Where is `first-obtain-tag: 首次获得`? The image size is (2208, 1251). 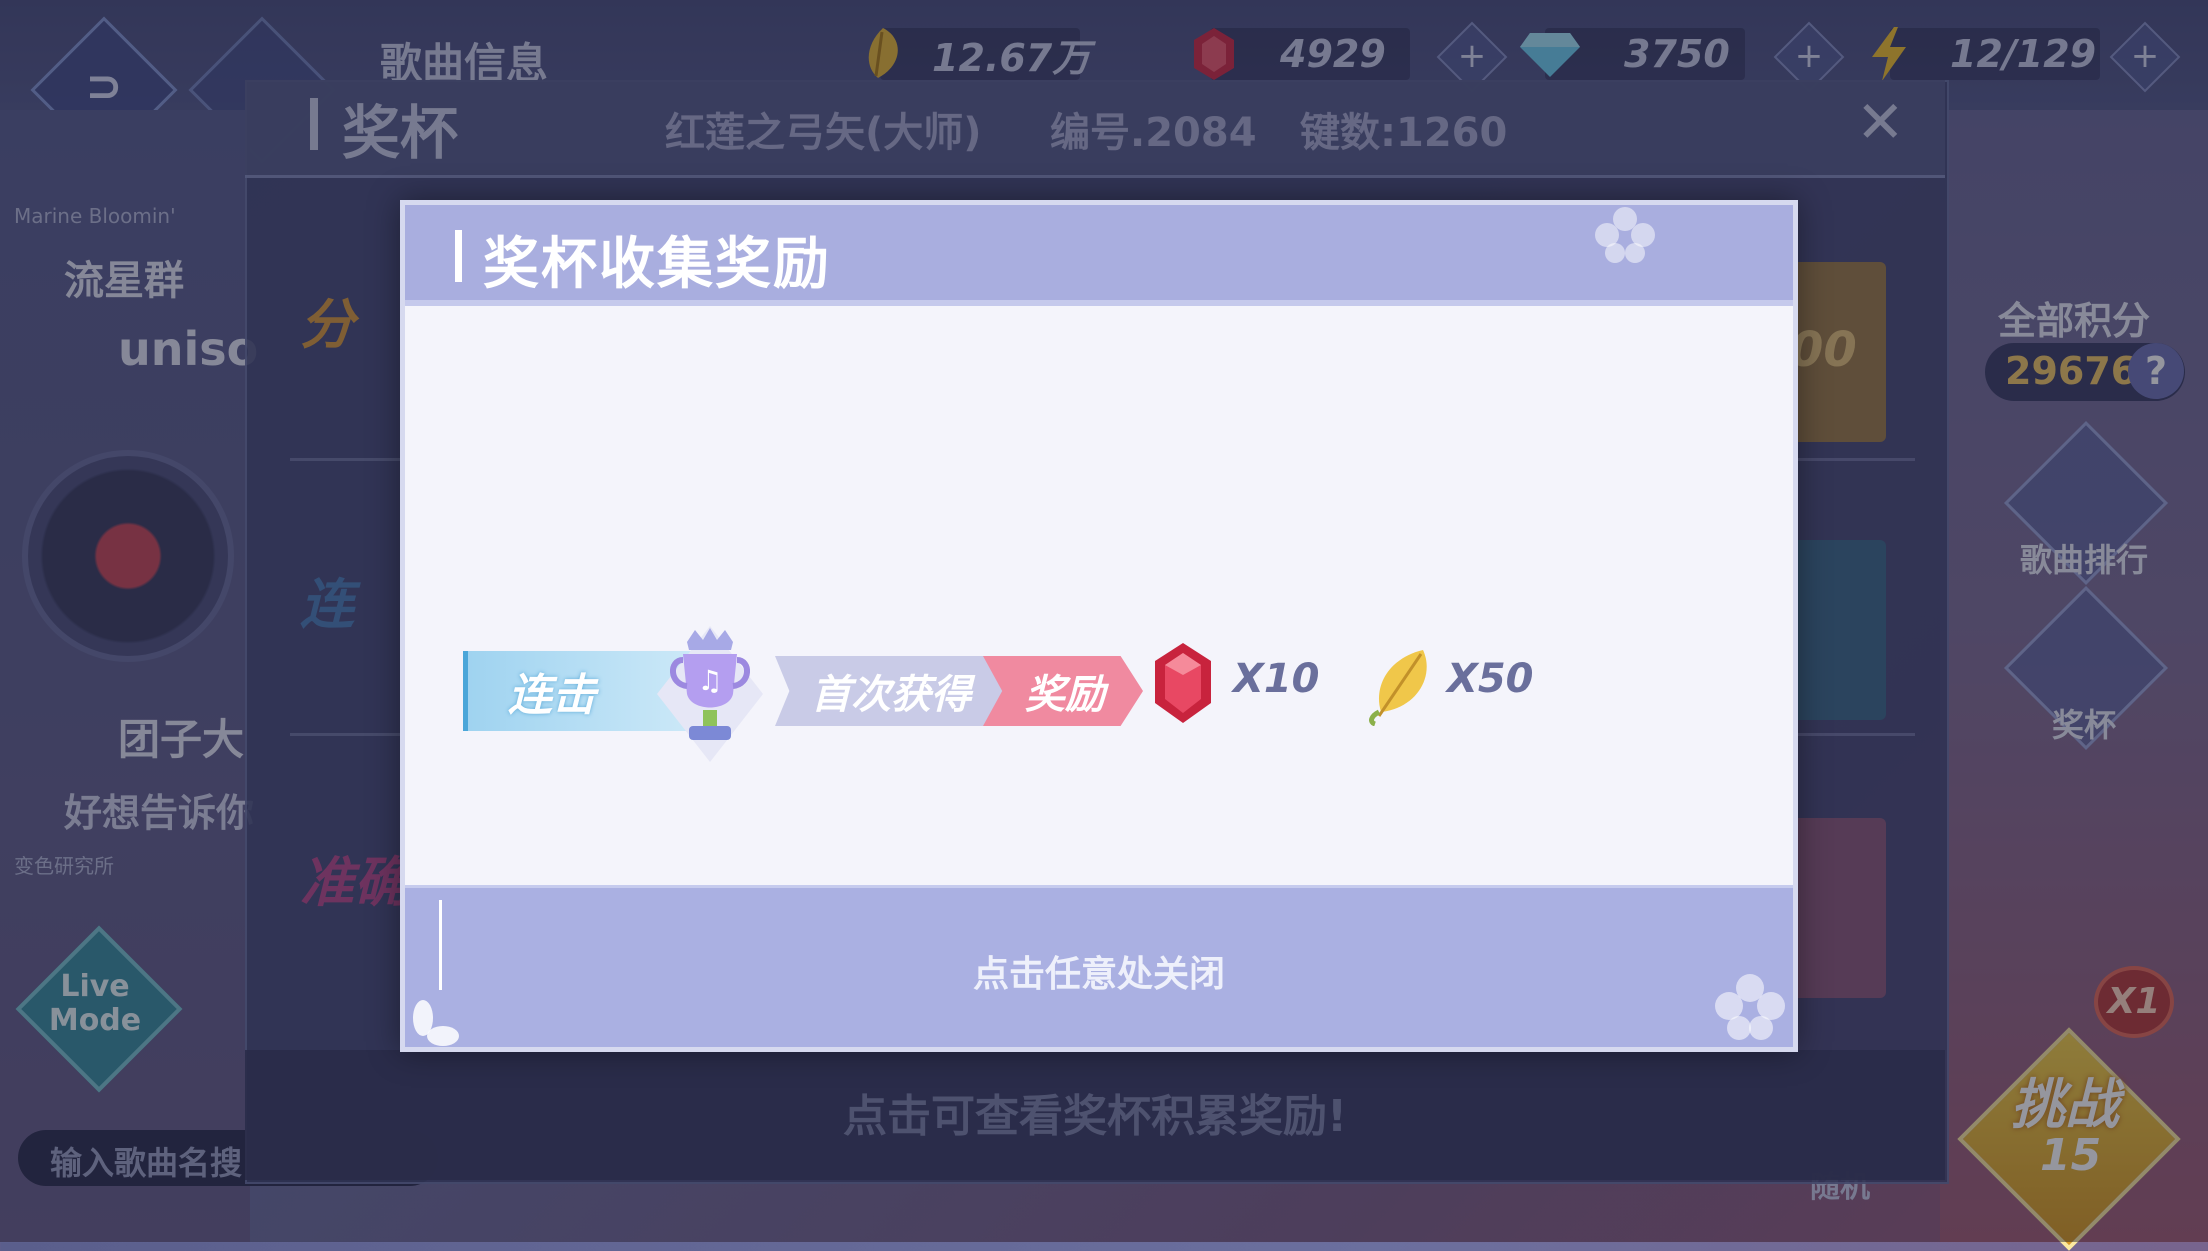
first-obtain-tag: 首次获得 is located at coordinates (895, 691).